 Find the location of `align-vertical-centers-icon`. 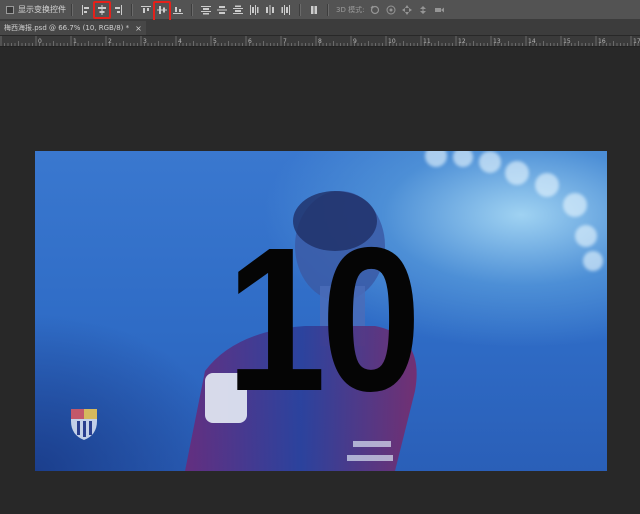

align-vertical-centers-icon is located at coordinates (162, 9).